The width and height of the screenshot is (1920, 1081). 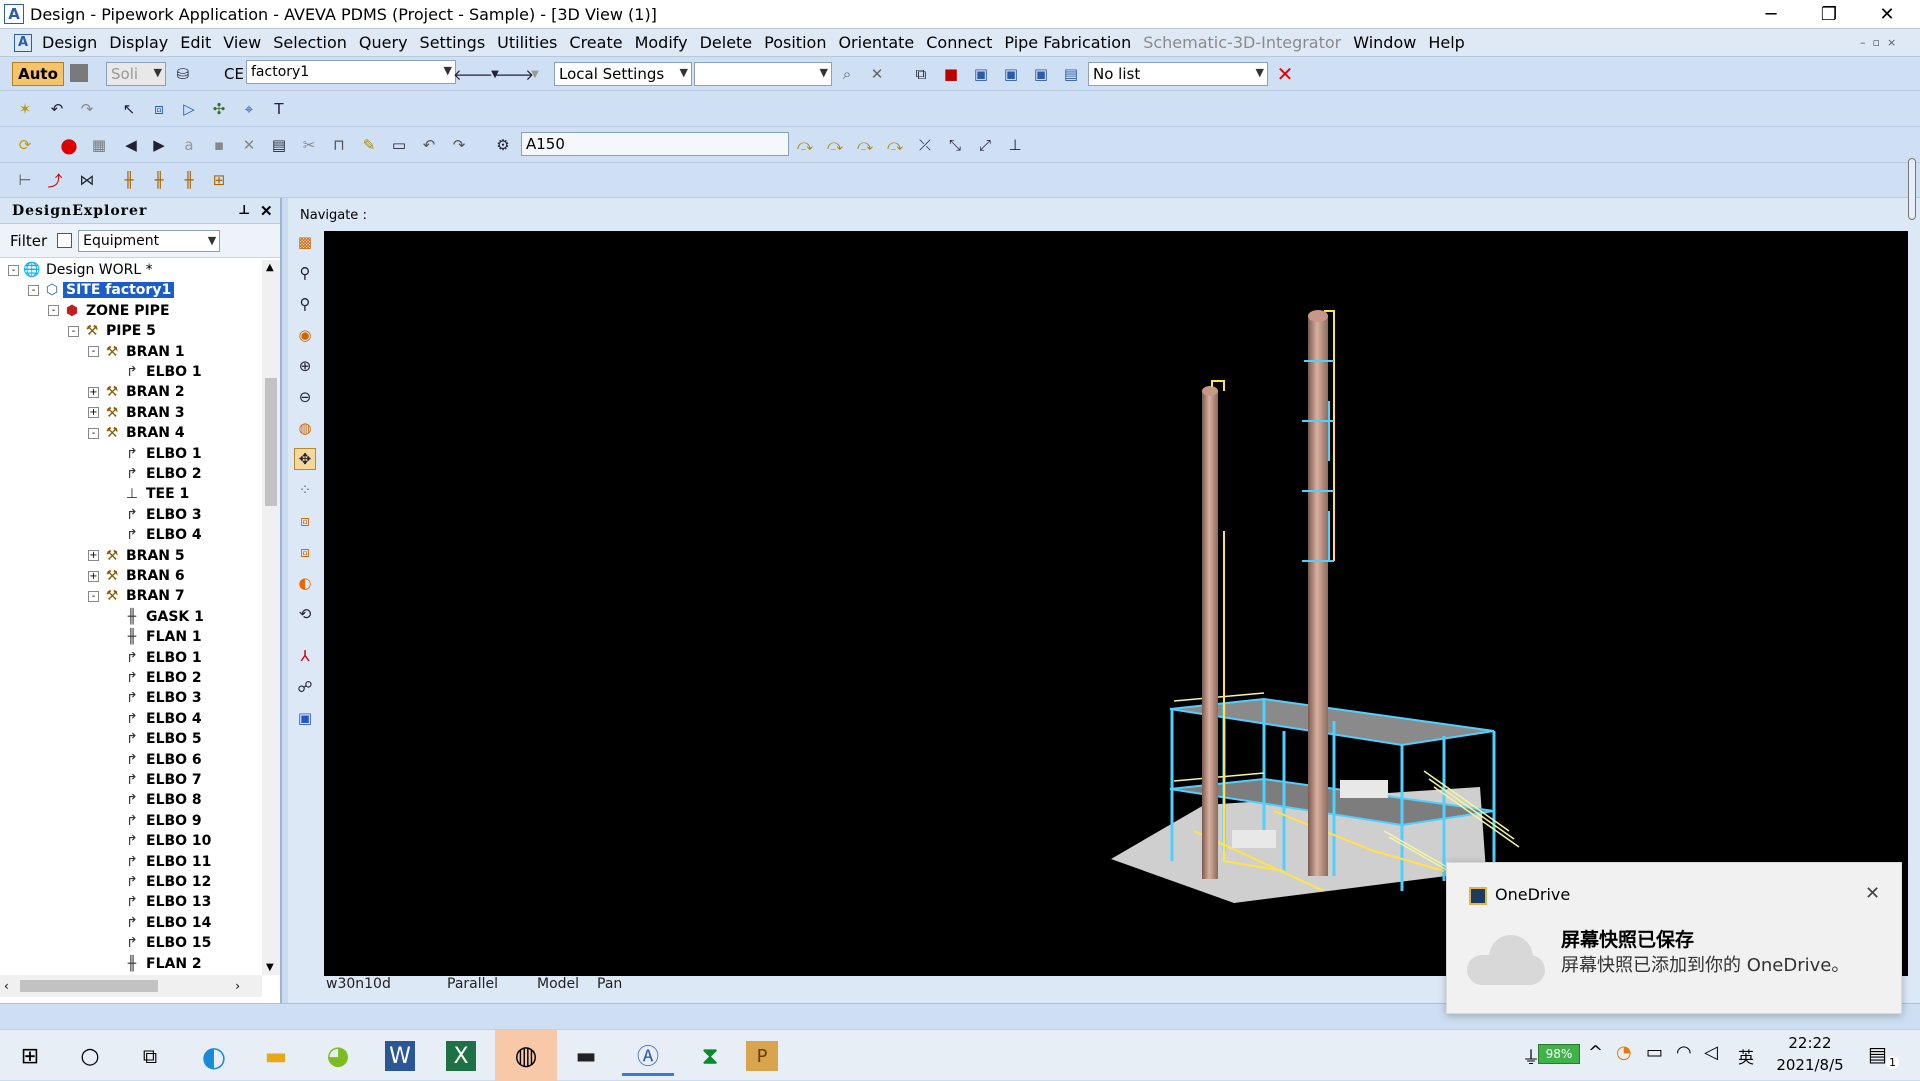 I want to click on pipe-tool-icon-7: ⤢, so click(x=985, y=145).